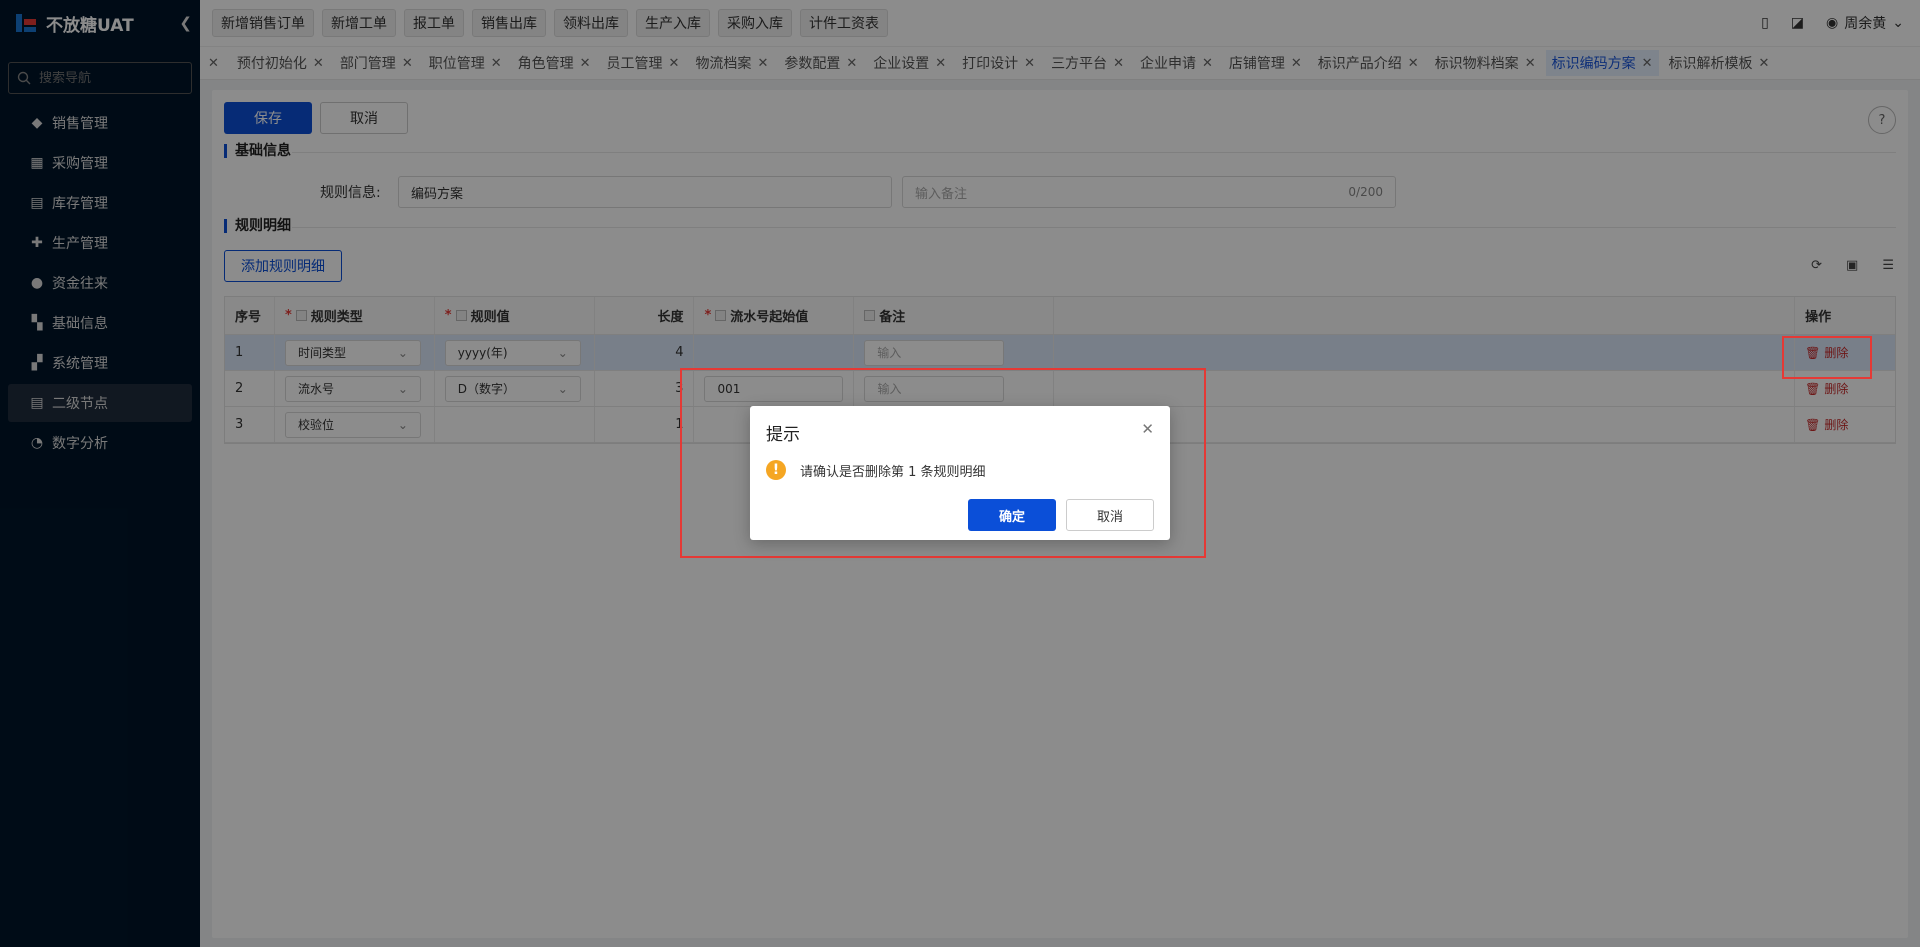  I want to click on dialog-title: 提示, so click(783, 435).